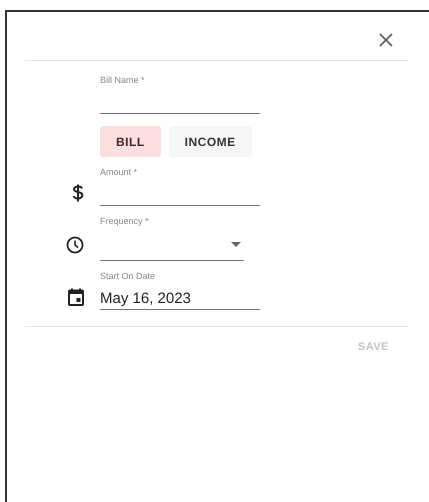 The height and width of the screenshot is (502, 429). What do you see at coordinates (236, 244) in the screenshot?
I see `dropdown-arrow-icon` at bounding box center [236, 244].